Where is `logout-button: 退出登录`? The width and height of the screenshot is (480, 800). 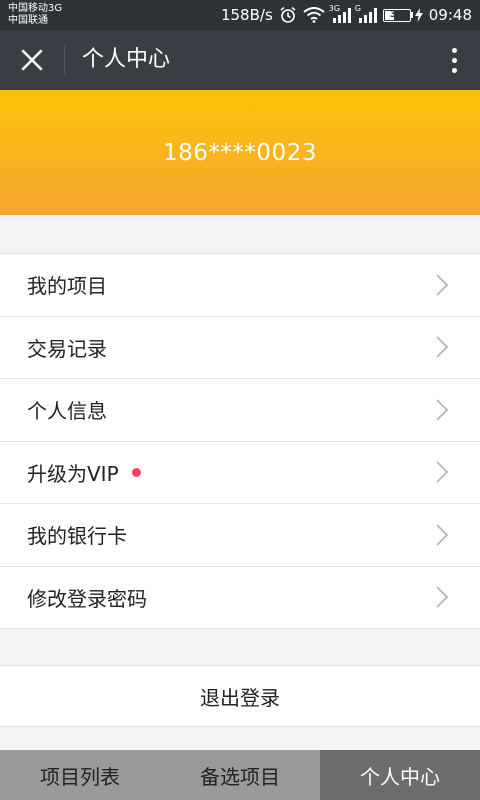 logout-button: 退出登录 is located at coordinates (240, 696).